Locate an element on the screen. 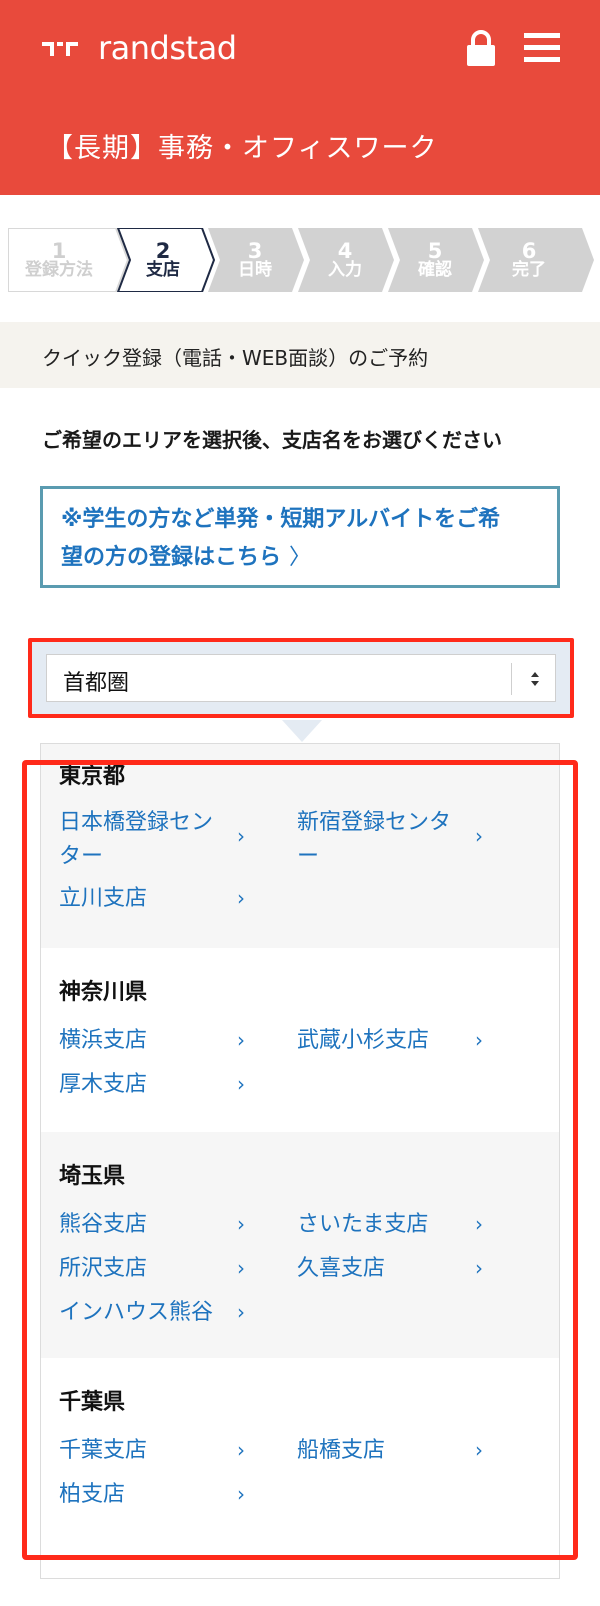 This screenshot has width=600, height=1606. branch-name-cont: ー is located at coordinates (308, 856).